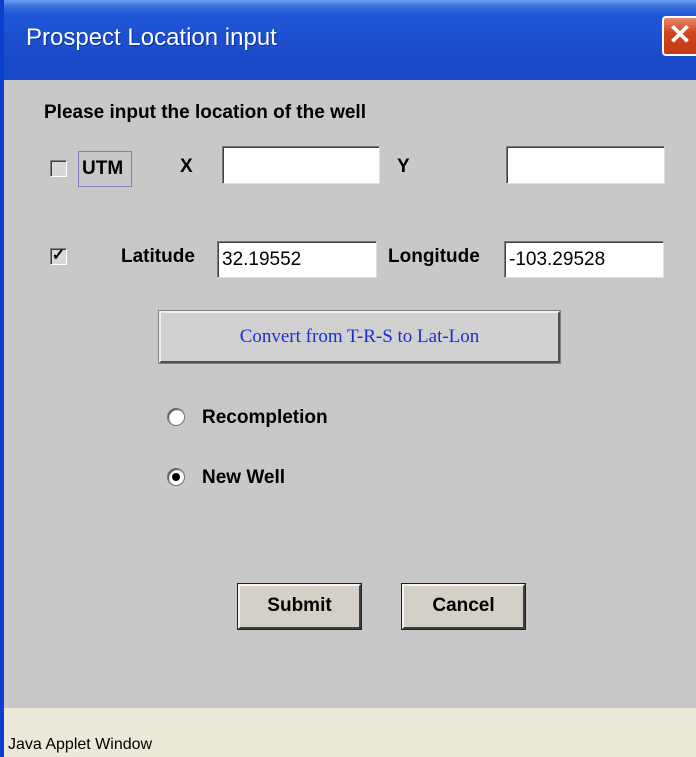  Describe the element at coordinates (585, 165) in the screenshot. I see `y-input` at that location.